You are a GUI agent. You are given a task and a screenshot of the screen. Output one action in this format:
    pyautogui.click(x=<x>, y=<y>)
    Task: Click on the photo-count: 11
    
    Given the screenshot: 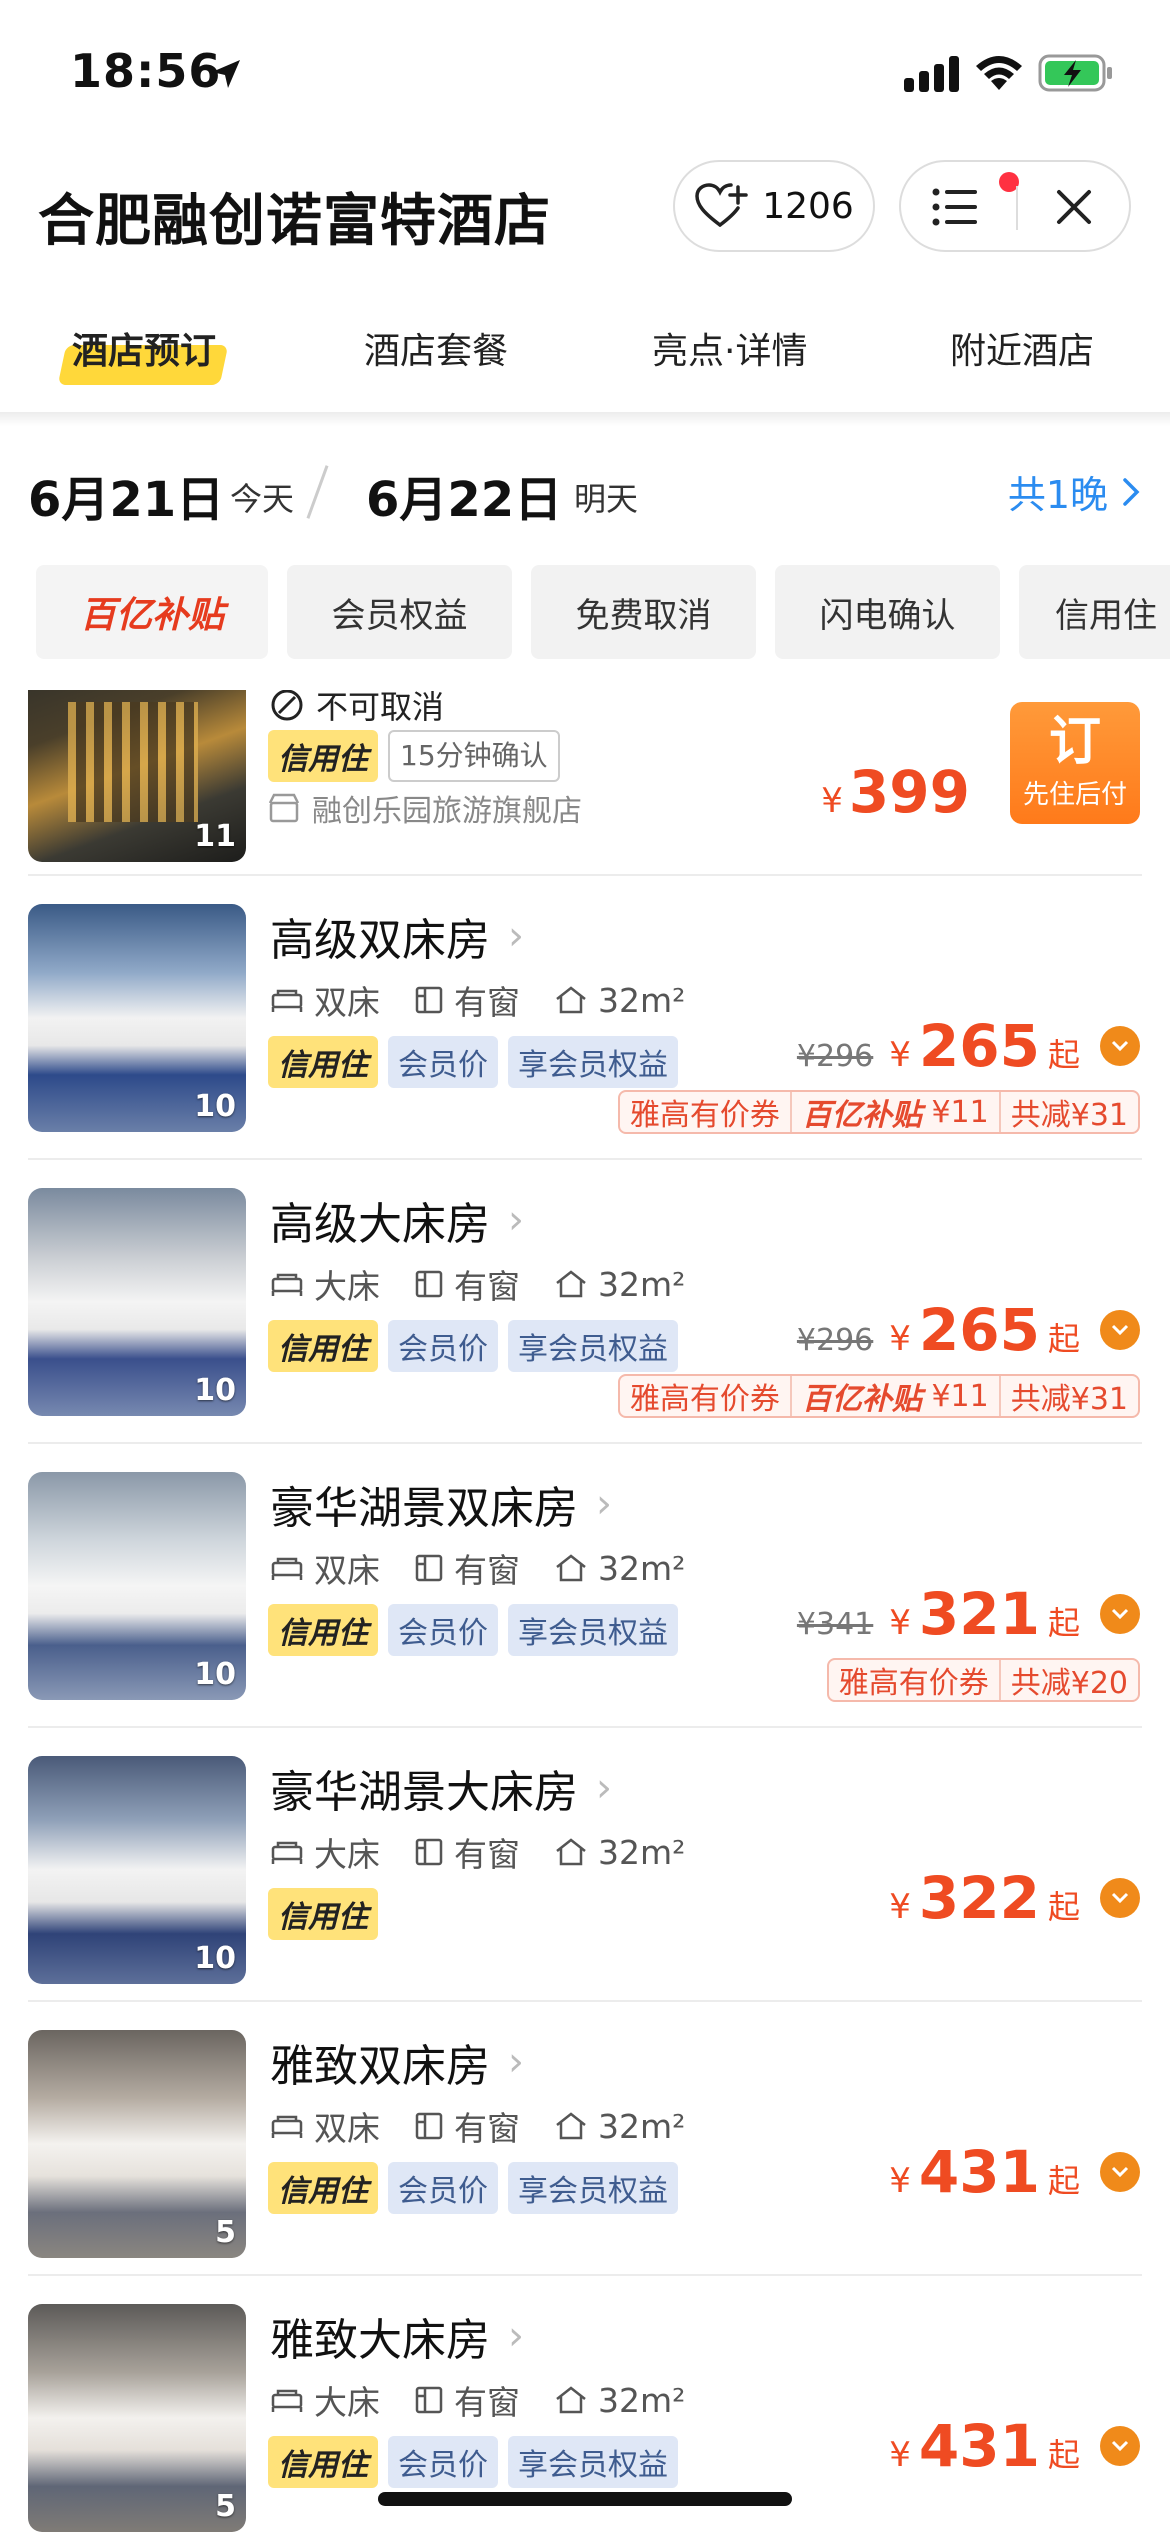 What is the action you would take?
    pyautogui.click(x=215, y=836)
    